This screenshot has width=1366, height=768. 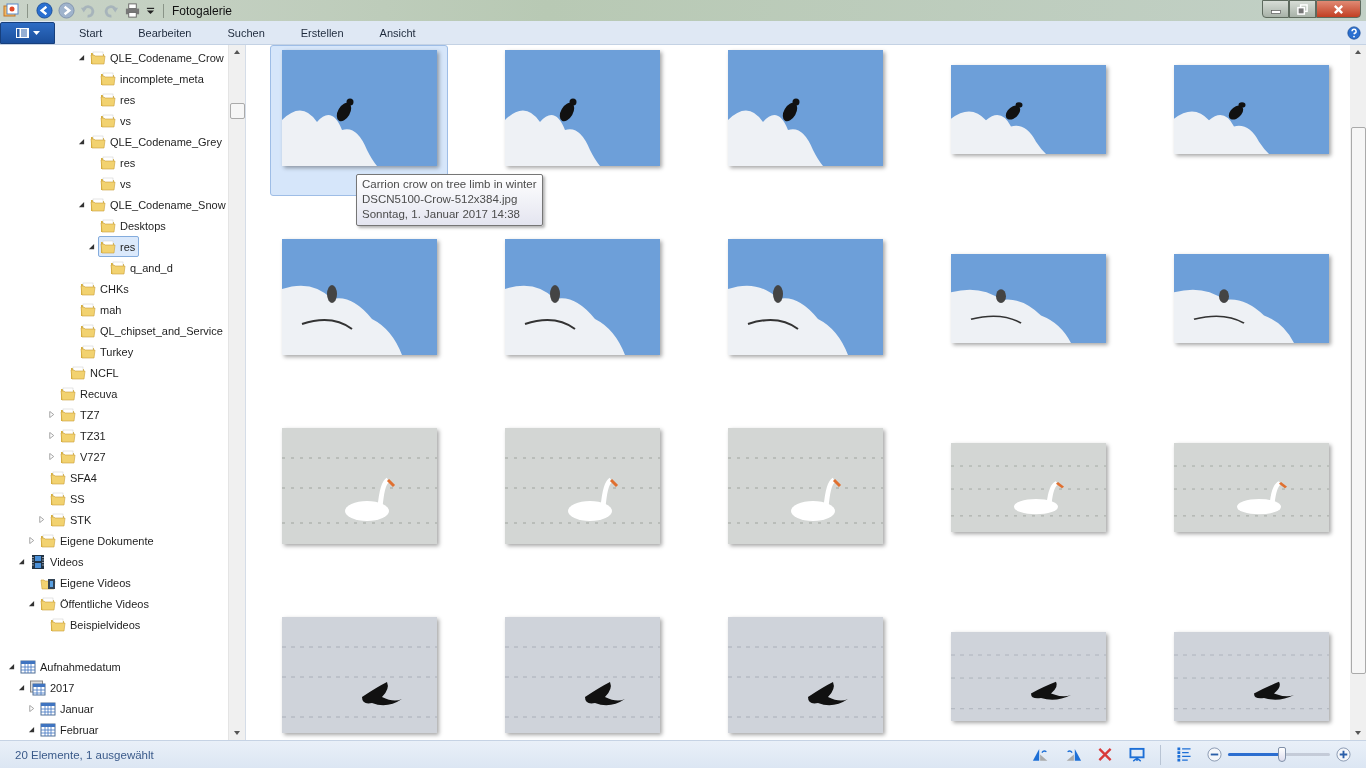 I want to click on tree-item: 2017, so click(x=53, y=687).